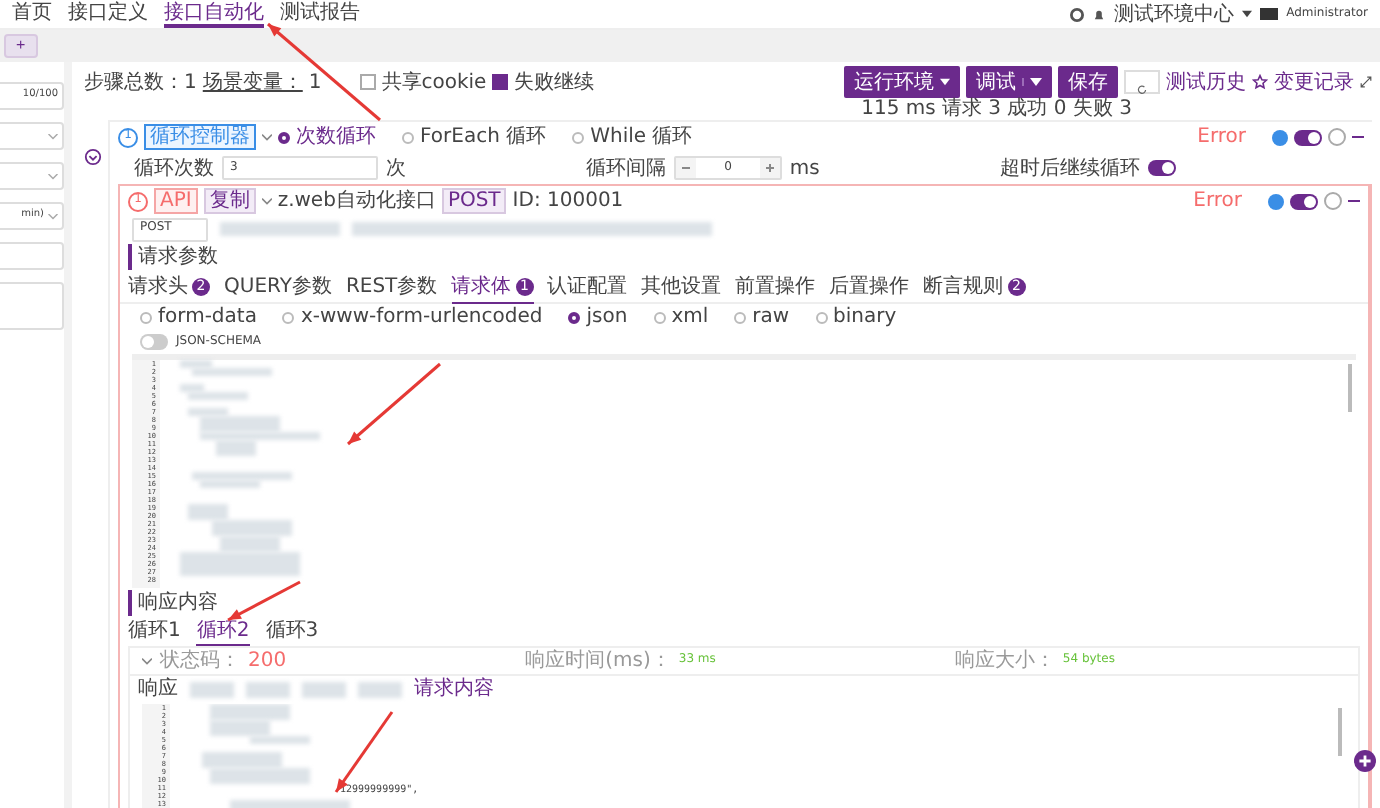  Describe the element at coordinates (21, 46) in the screenshot. I see `add-tab-button: +` at that location.